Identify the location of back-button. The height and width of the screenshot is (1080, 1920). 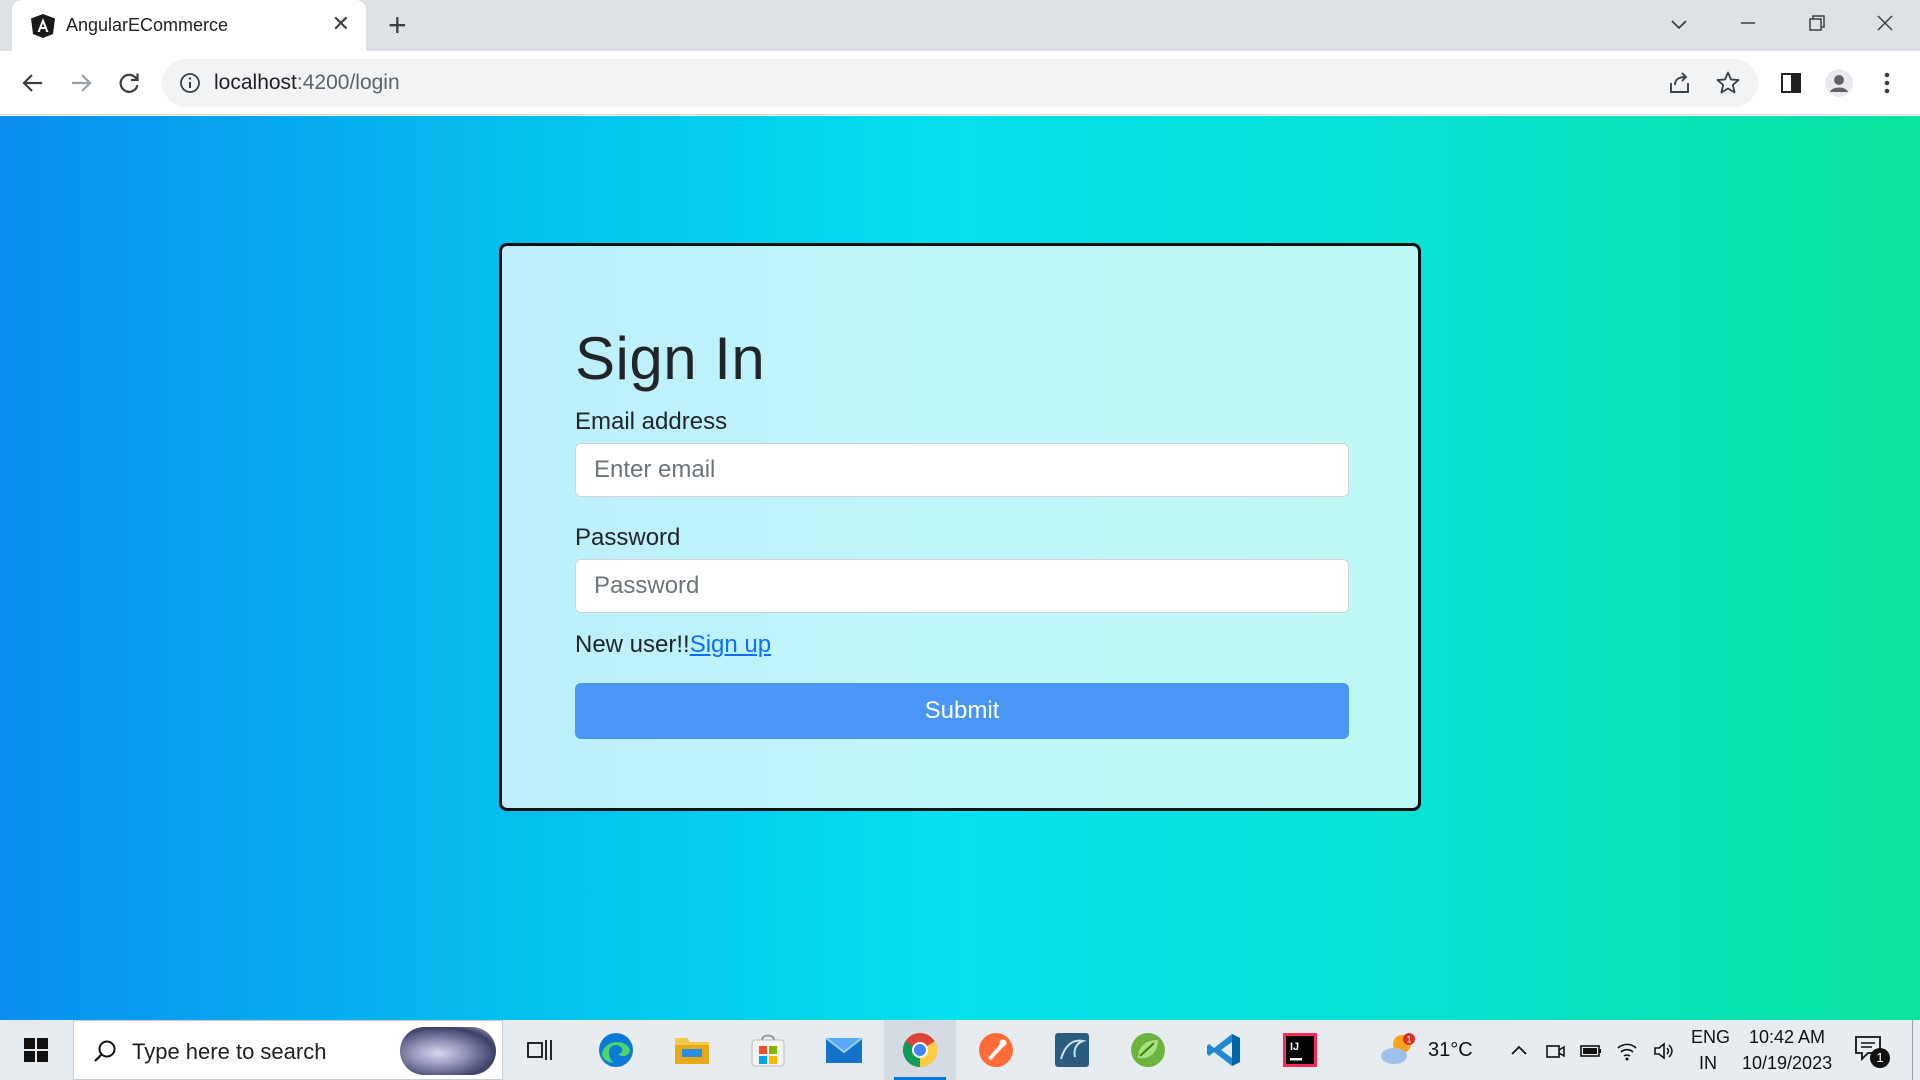
(33, 83).